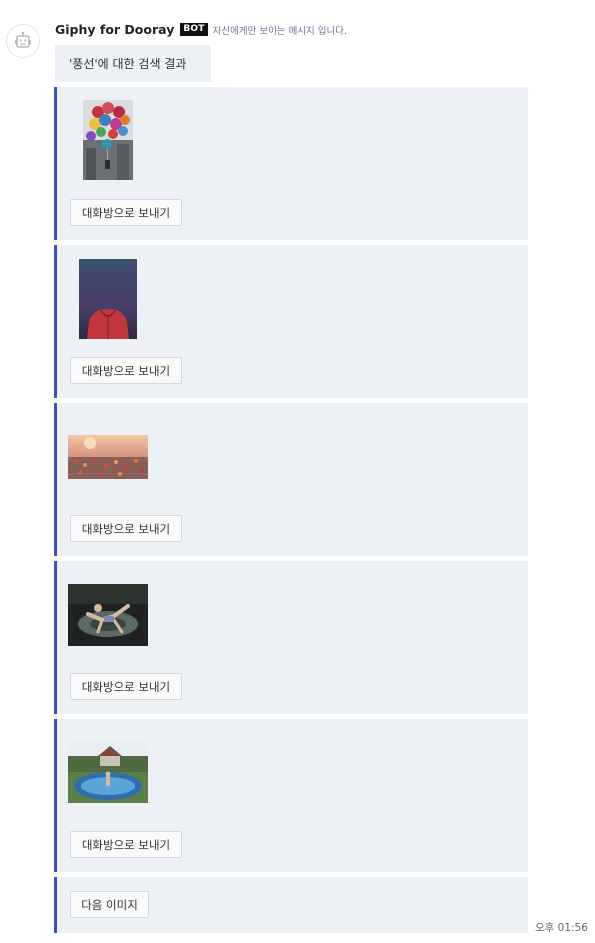  What do you see at coordinates (194, 29) in the screenshot?
I see `bot-badge: BOT` at bounding box center [194, 29].